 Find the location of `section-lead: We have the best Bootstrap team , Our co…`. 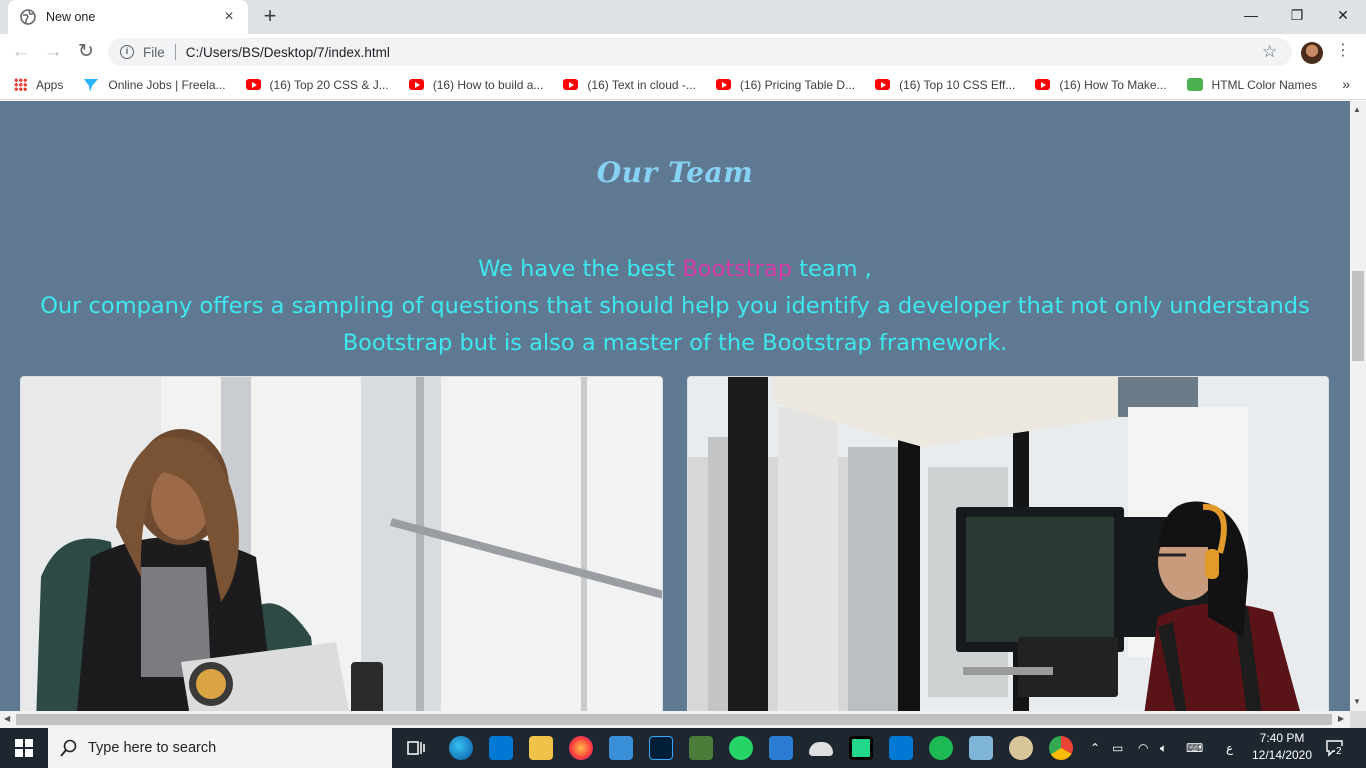

section-lead: We have the best Bootstrap team , Our co… is located at coordinates (675, 306).